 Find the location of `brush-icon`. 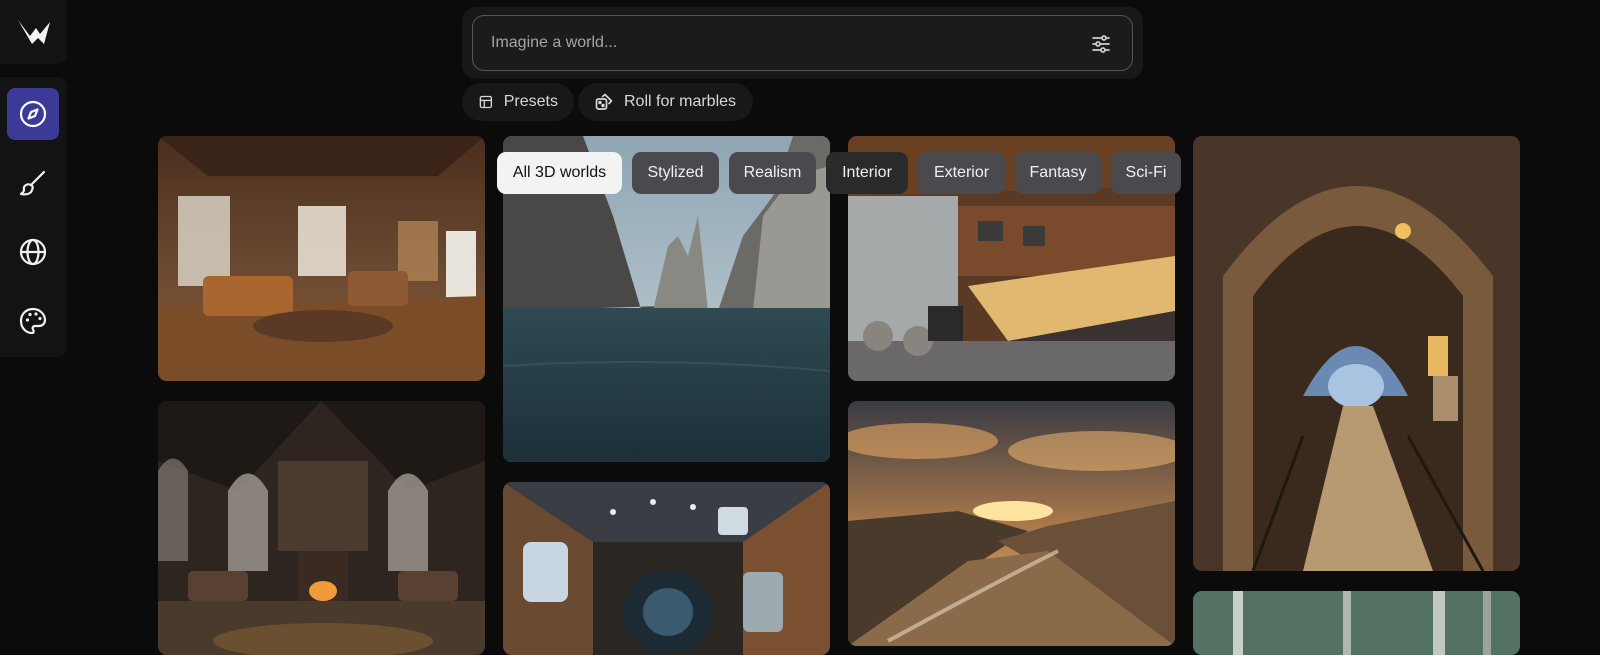

brush-icon is located at coordinates (32, 183).